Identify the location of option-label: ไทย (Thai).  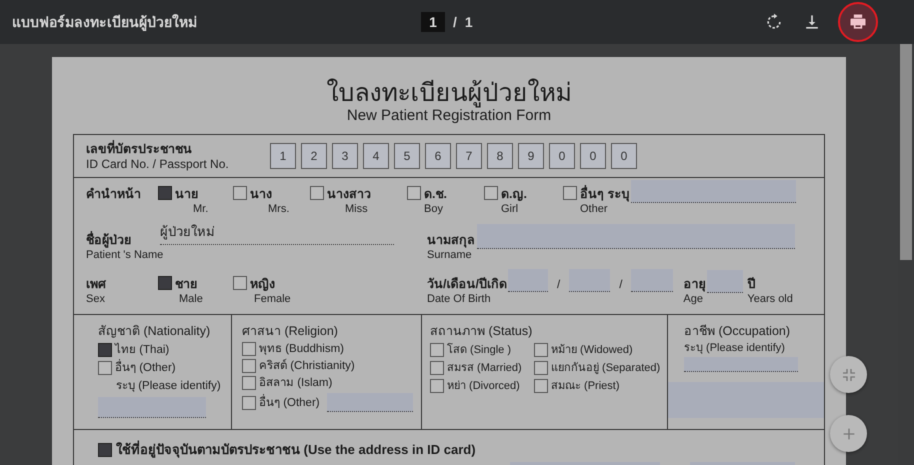
(142, 350).